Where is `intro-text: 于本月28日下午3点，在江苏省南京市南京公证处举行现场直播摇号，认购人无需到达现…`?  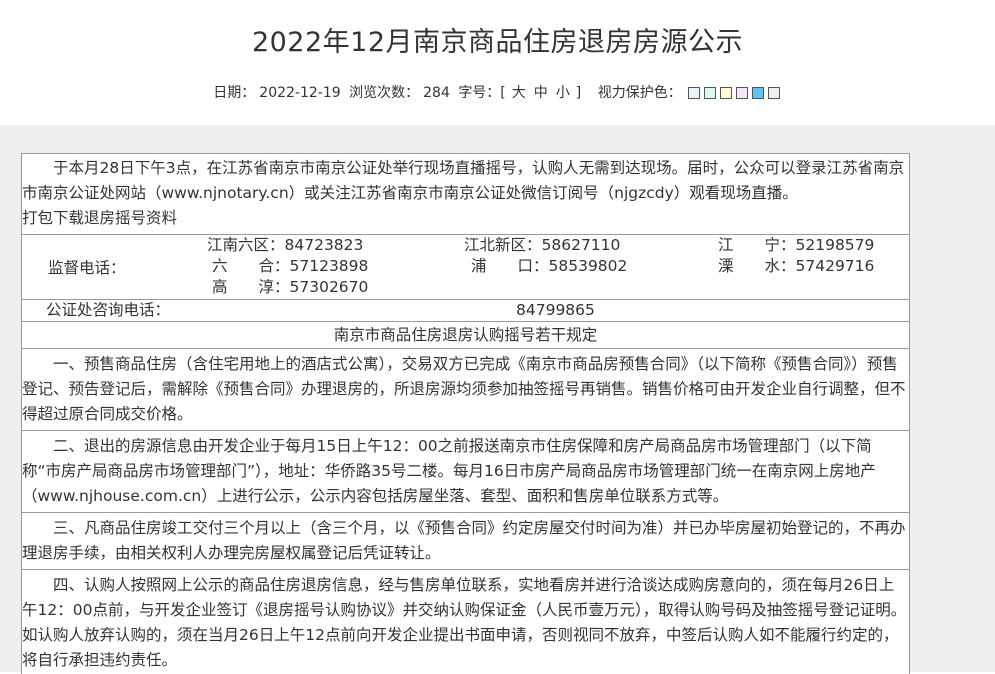
intro-text: 于本月28日下午3点，在江苏省南京市南京公证处举行现场直播摇号，认购人无需到达现… is located at coordinates (463, 180).